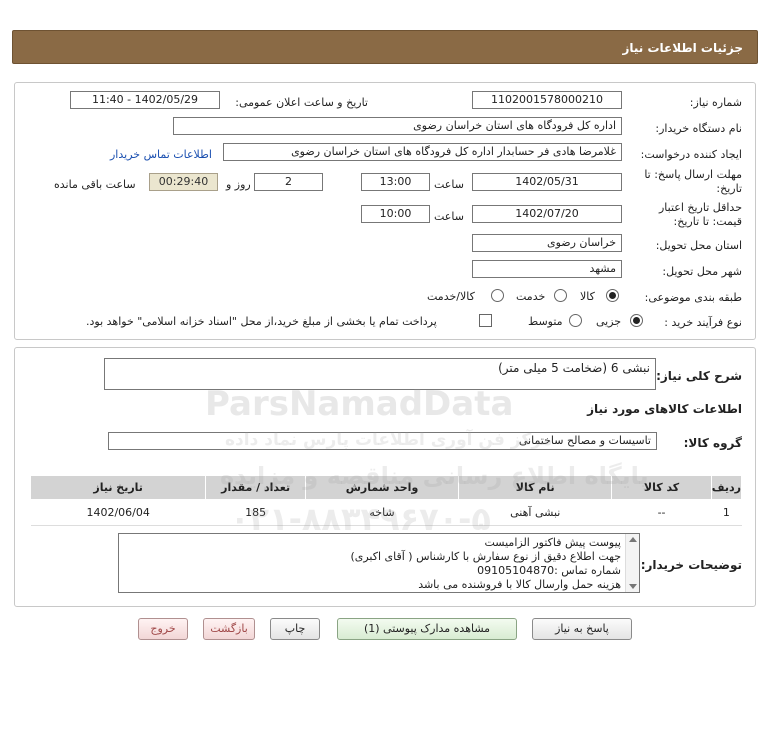  I want to click on buyer-notes-line: پیوست پیش فاکتور الزامیست, so click(553, 542).